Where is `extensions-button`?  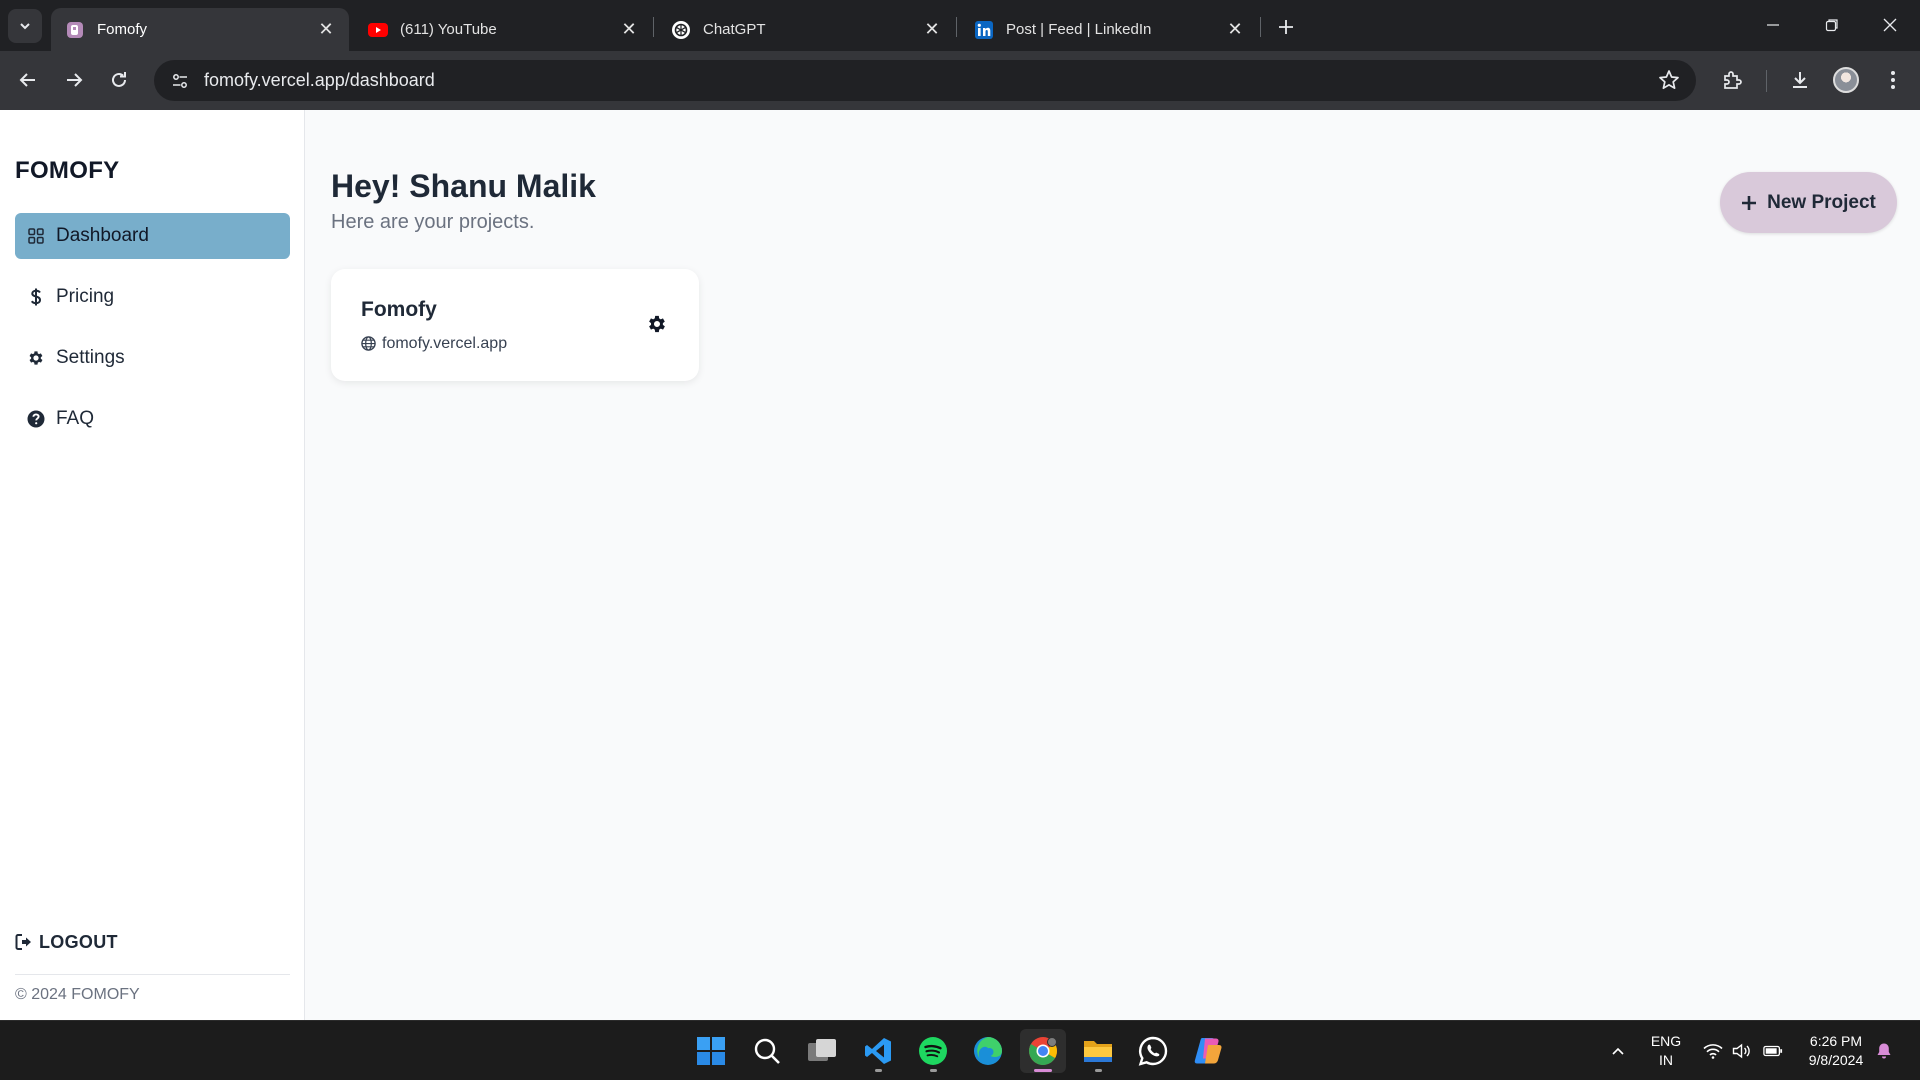
extensions-button is located at coordinates (1732, 80).